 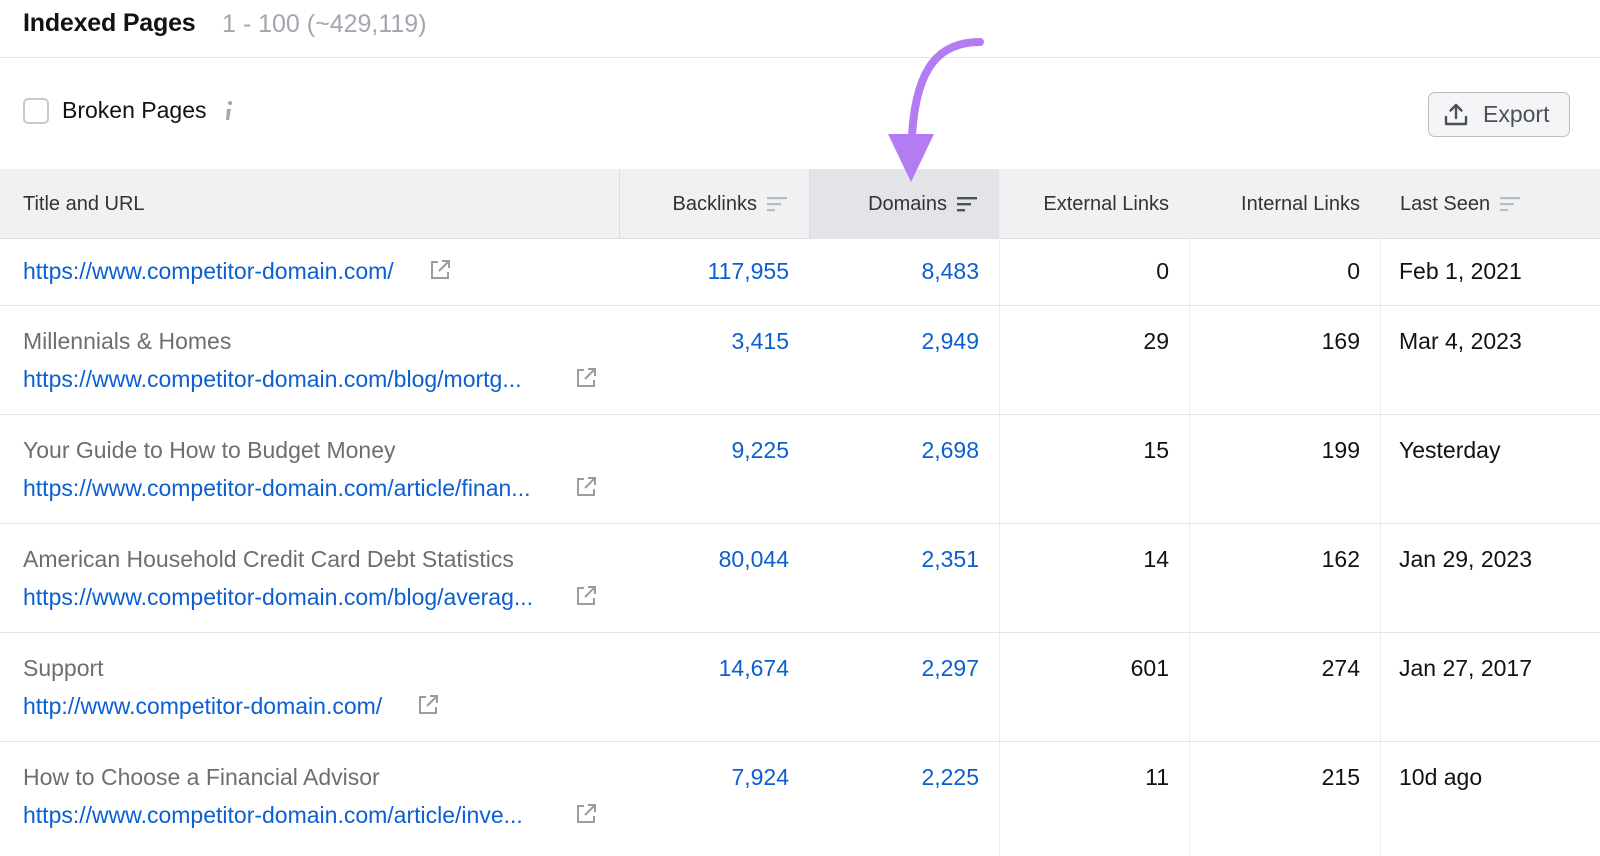 I want to click on external-links-value: 15, so click(x=1156, y=450).